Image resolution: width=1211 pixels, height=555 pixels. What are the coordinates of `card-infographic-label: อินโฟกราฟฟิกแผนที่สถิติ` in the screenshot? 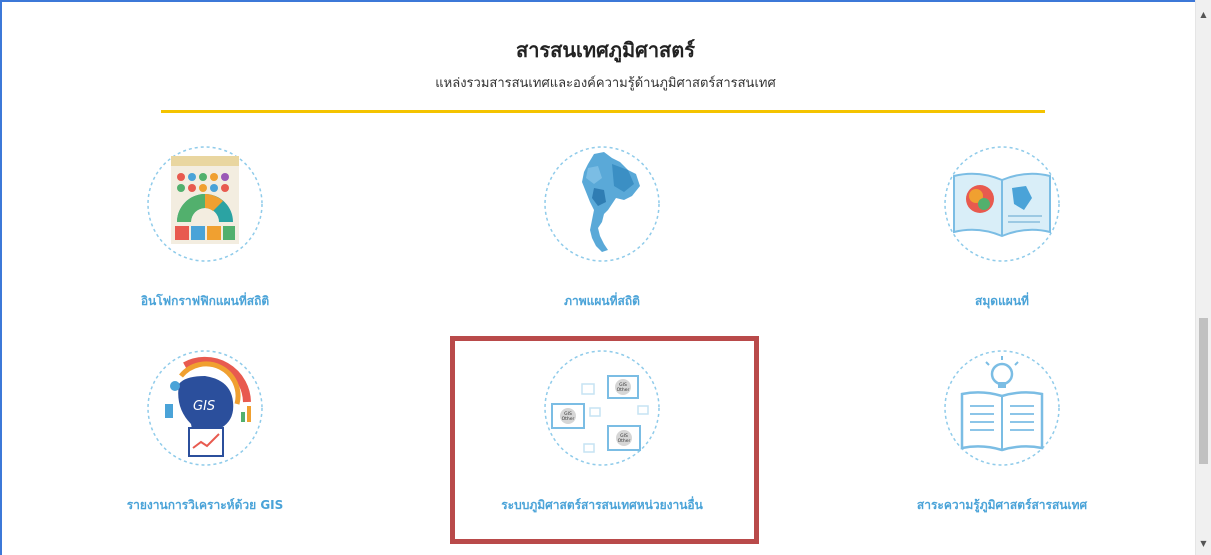 It's located at (205, 301).